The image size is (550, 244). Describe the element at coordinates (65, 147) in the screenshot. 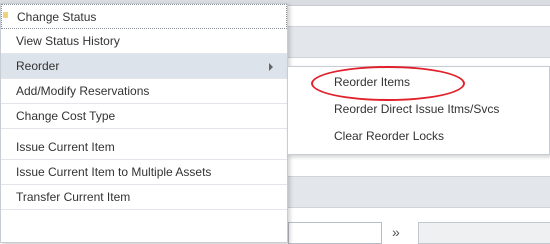

I see `menu-item-label: Issue Current Item` at that location.